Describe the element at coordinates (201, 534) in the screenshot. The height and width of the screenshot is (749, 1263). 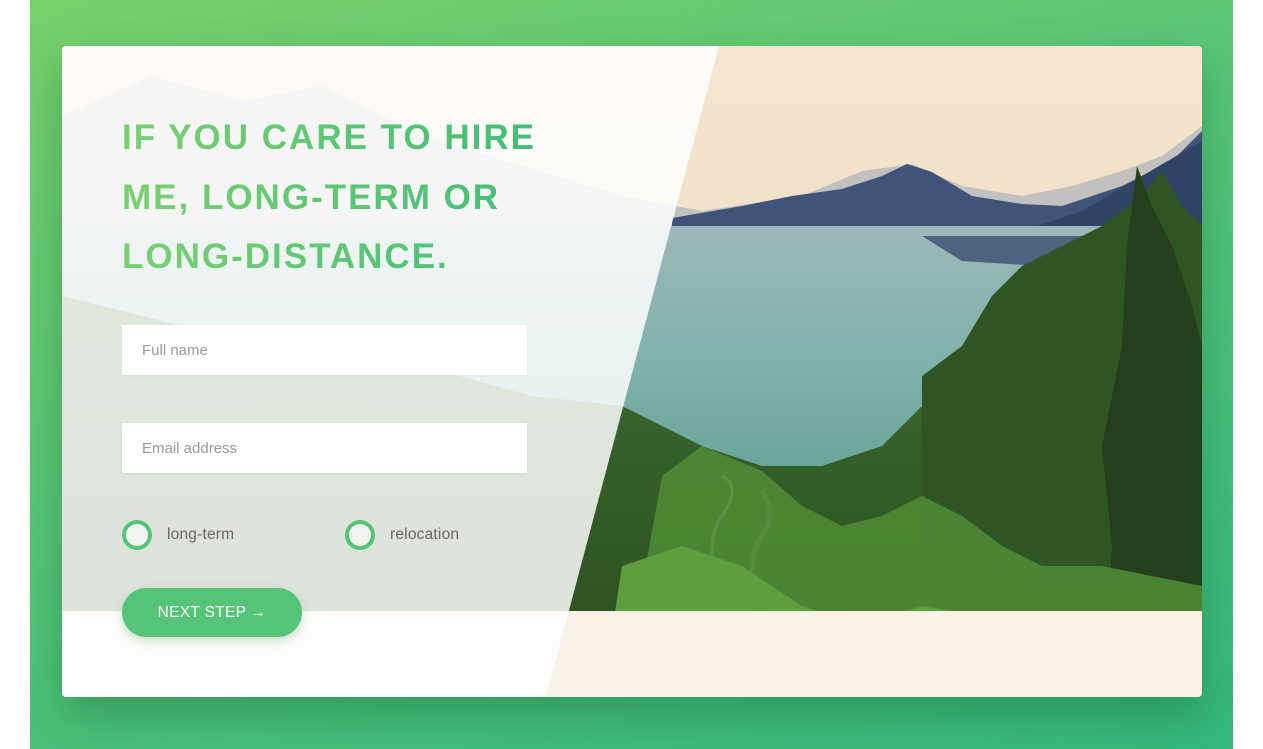
I see `radio-label: long-term` at that location.